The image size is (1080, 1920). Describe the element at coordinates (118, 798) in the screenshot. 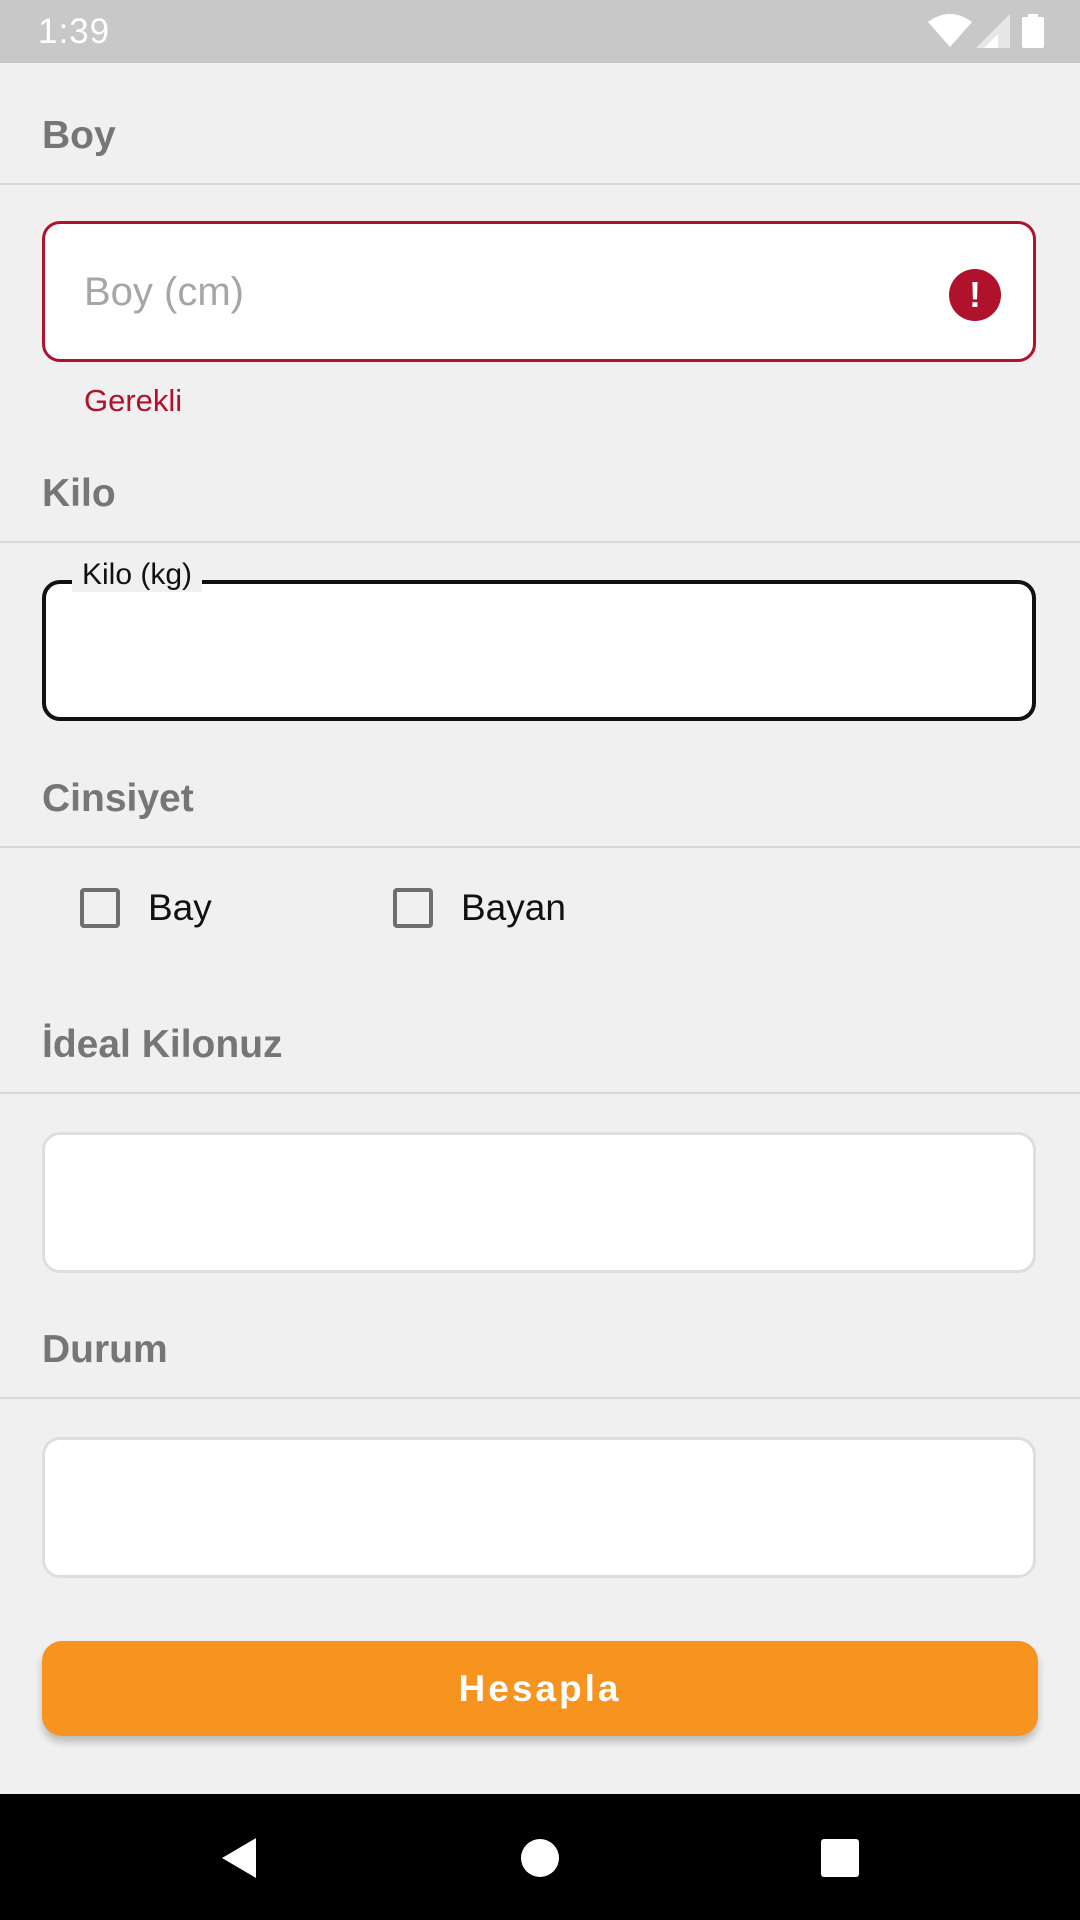

I see `section-label-gender: Cinsiyet` at that location.